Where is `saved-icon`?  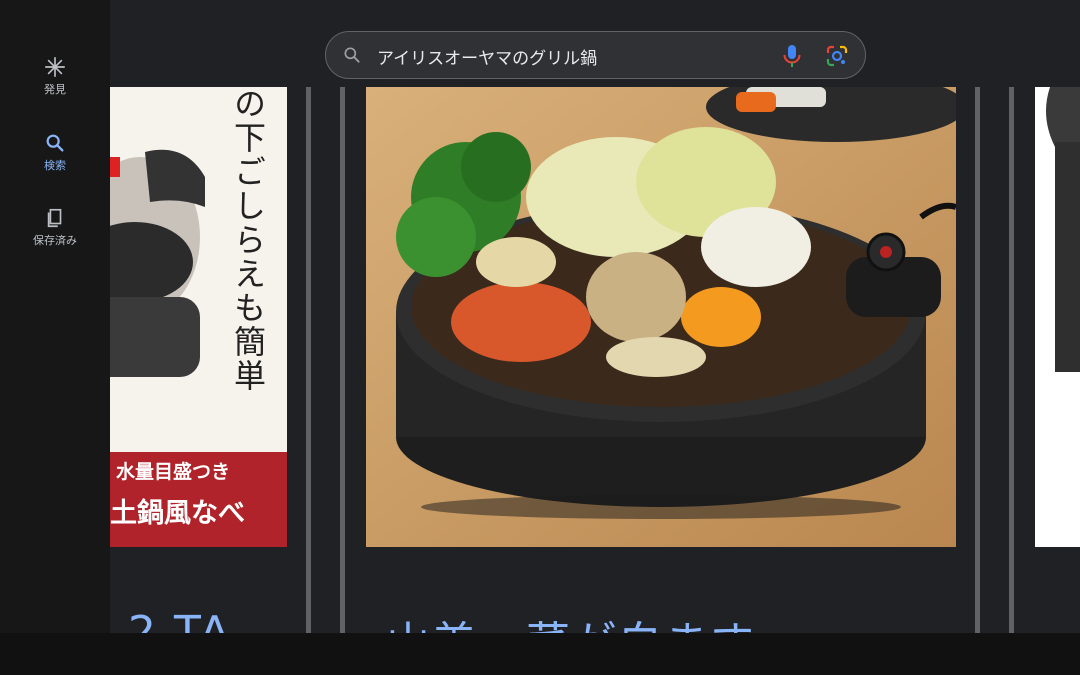
saved-icon is located at coordinates (54, 218).